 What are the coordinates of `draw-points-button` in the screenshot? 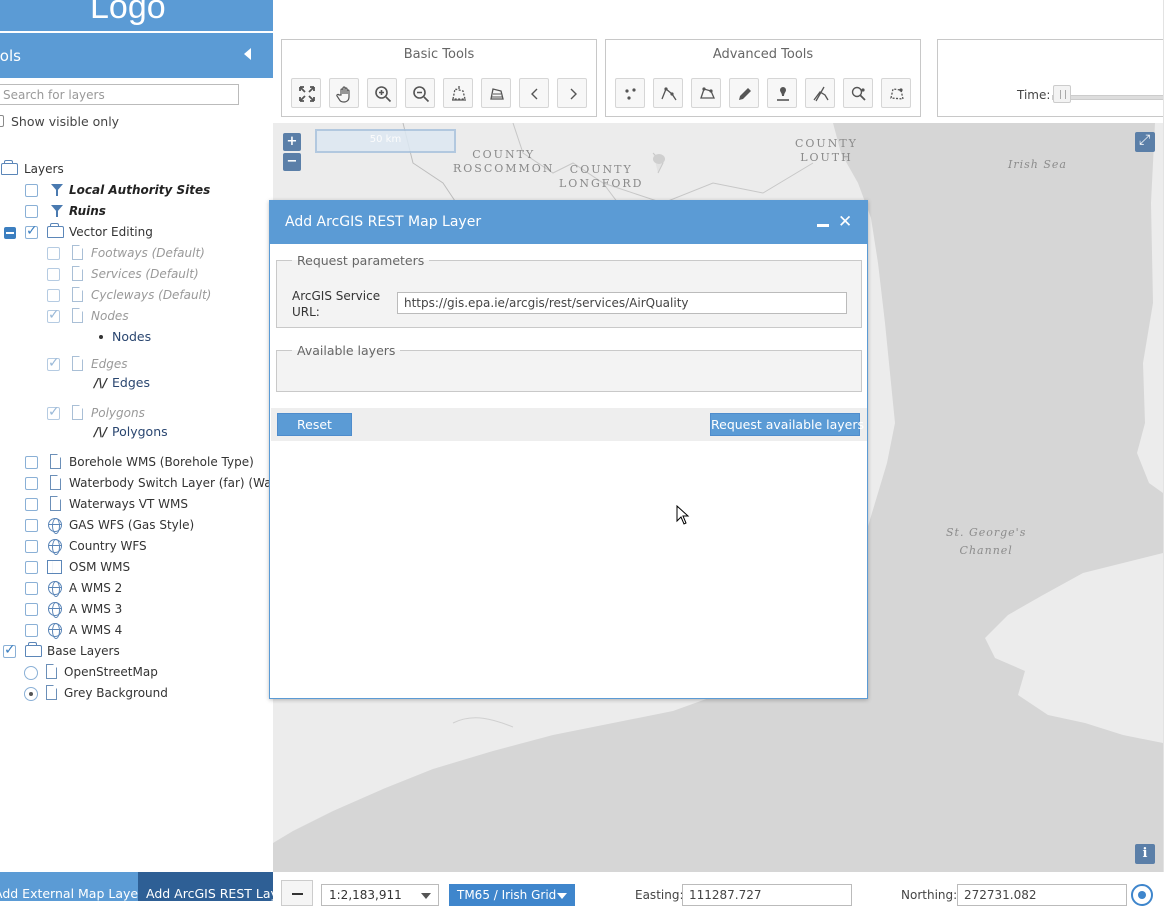 It's located at (630, 93).